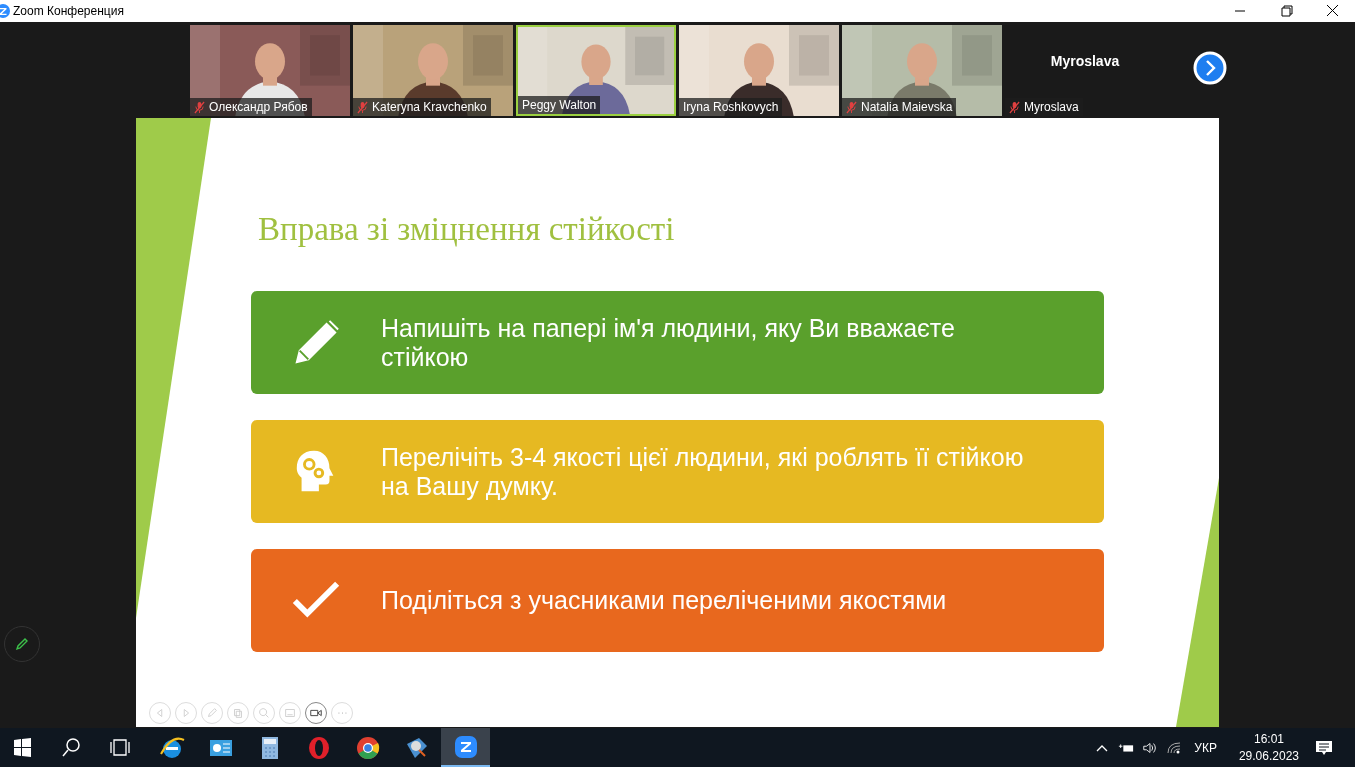  What do you see at coordinates (238, 713) in the screenshot?
I see `copy-icon` at bounding box center [238, 713].